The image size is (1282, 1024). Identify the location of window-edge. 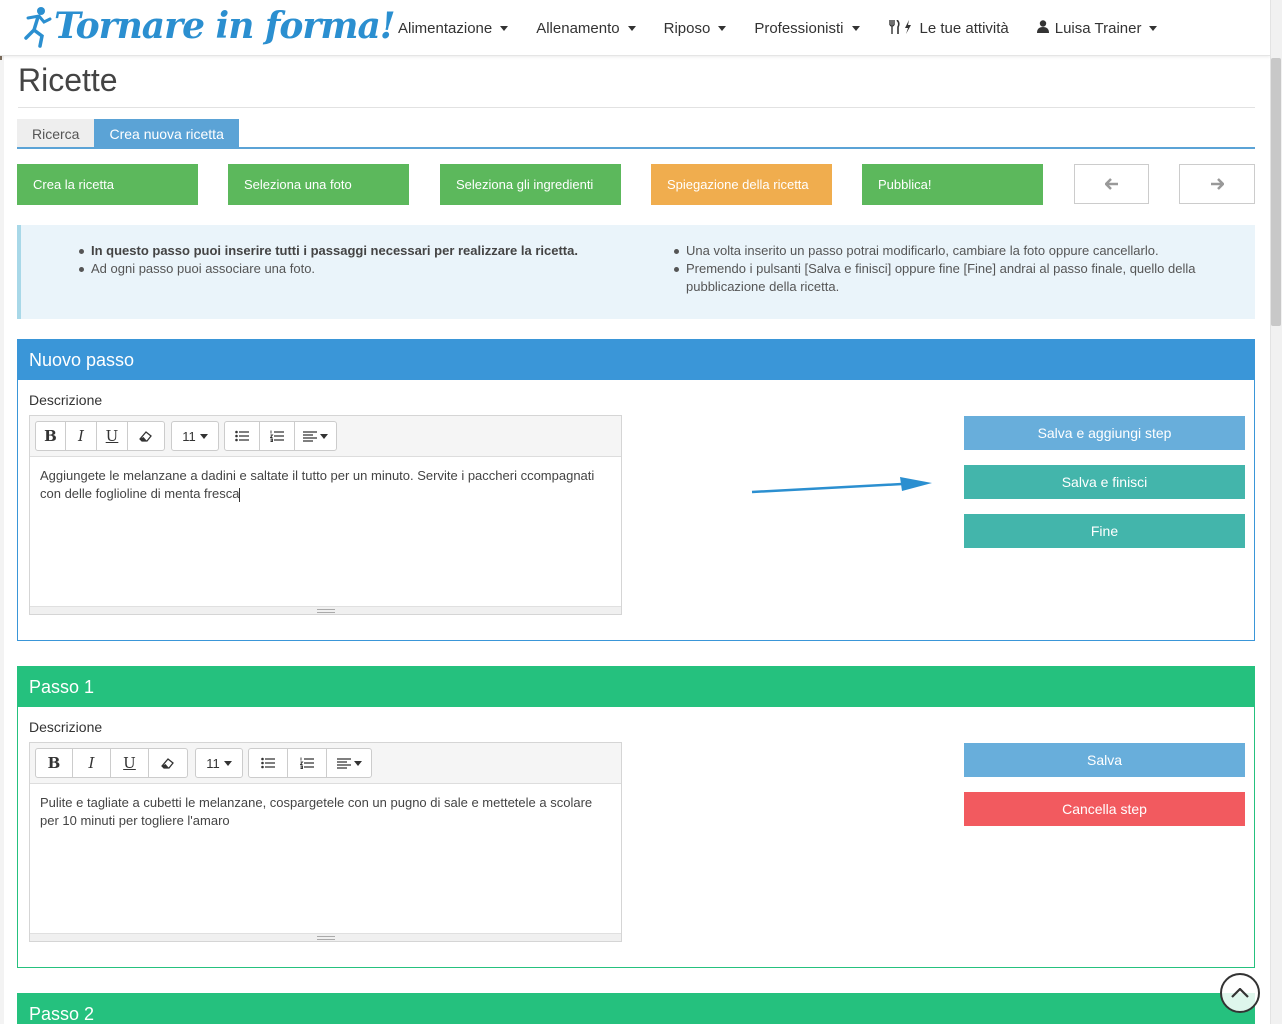
(2, 512).